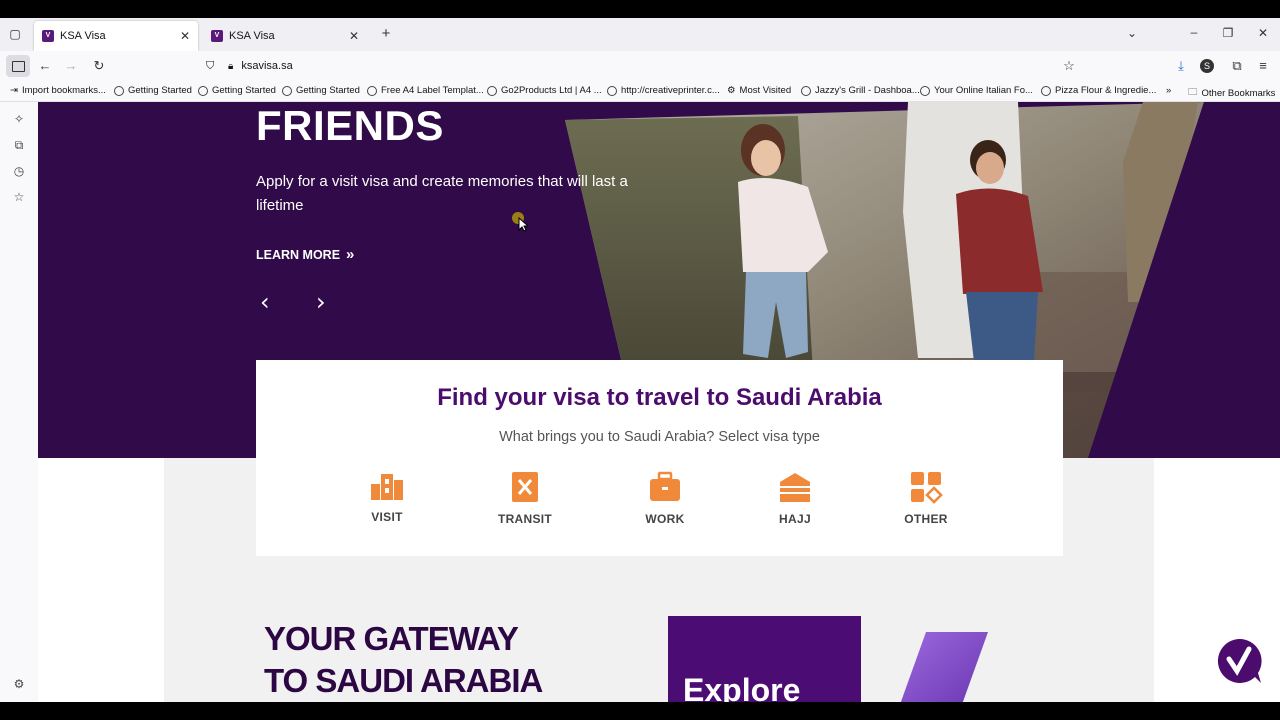 This screenshot has width=1280, height=720. Describe the element at coordinates (926, 519) in the screenshot. I see `visa-type-label: OTHER` at that location.